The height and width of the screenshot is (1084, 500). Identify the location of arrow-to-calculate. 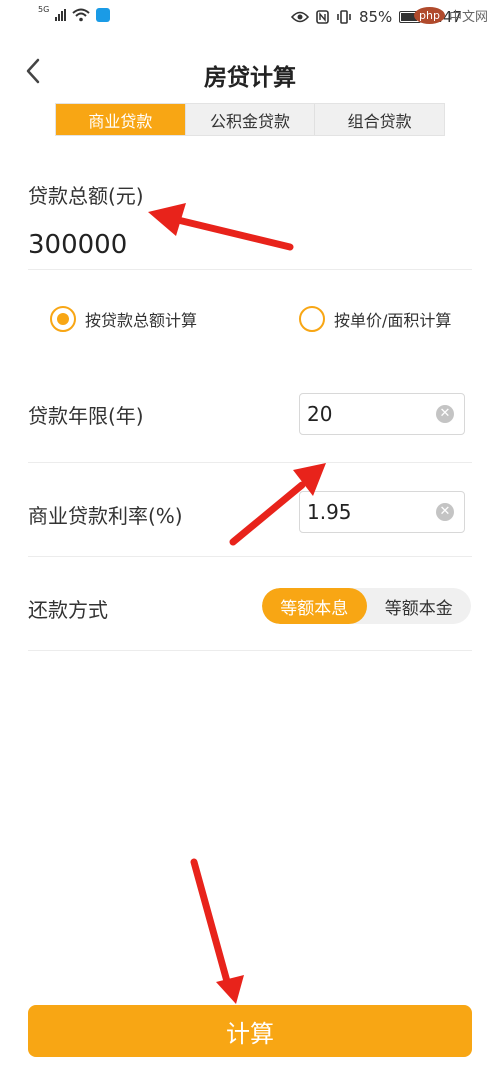
(217, 931).